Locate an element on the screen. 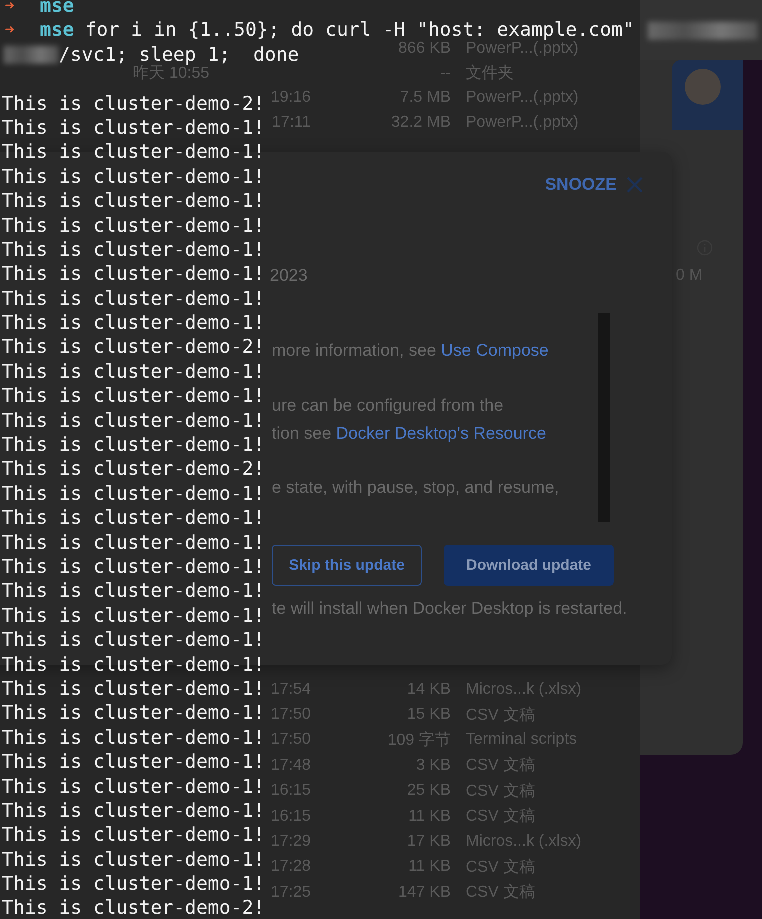 This screenshot has width=762, height=919. release-date: 2023 is located at coordinates (289, 276).